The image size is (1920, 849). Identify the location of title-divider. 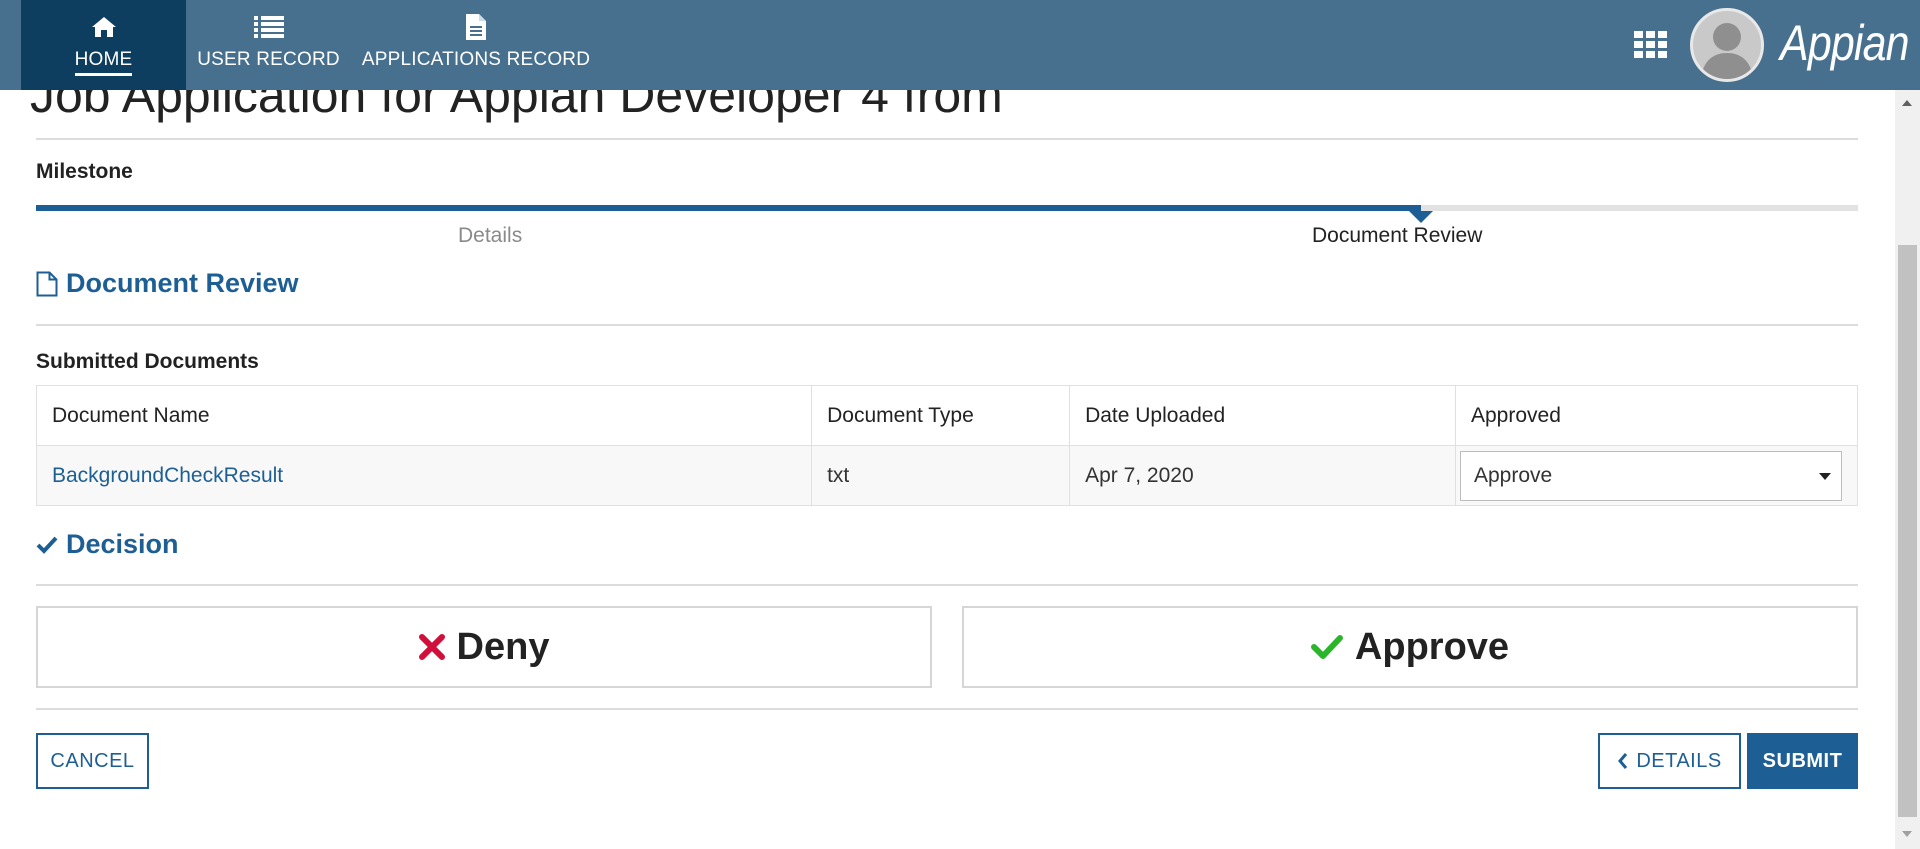
(947, 139).